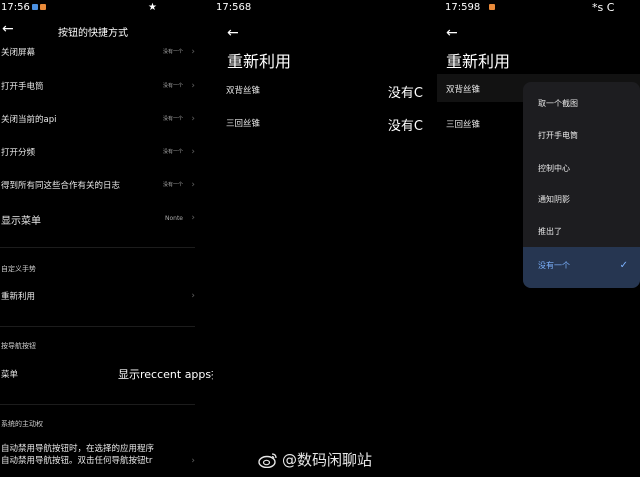  Describe the element at coordinates (152, 7) in the screenshot. I see `status-star-icon: ★` at that location.